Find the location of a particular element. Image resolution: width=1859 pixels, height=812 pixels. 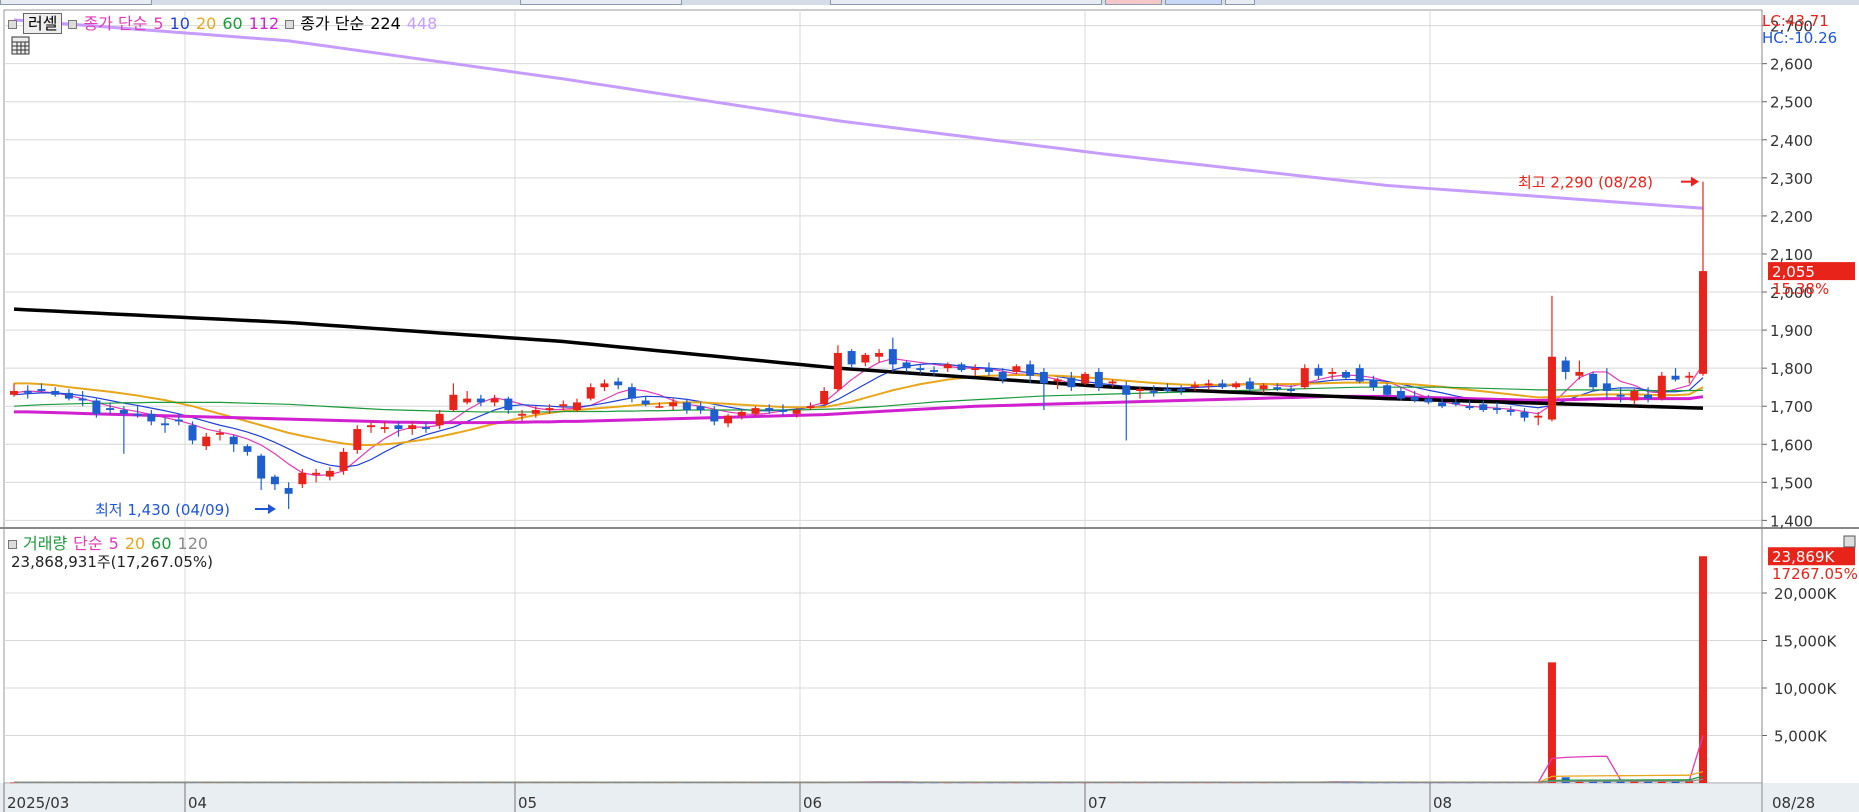

ma-period-10: 10 is located at coordinates (180, 23).